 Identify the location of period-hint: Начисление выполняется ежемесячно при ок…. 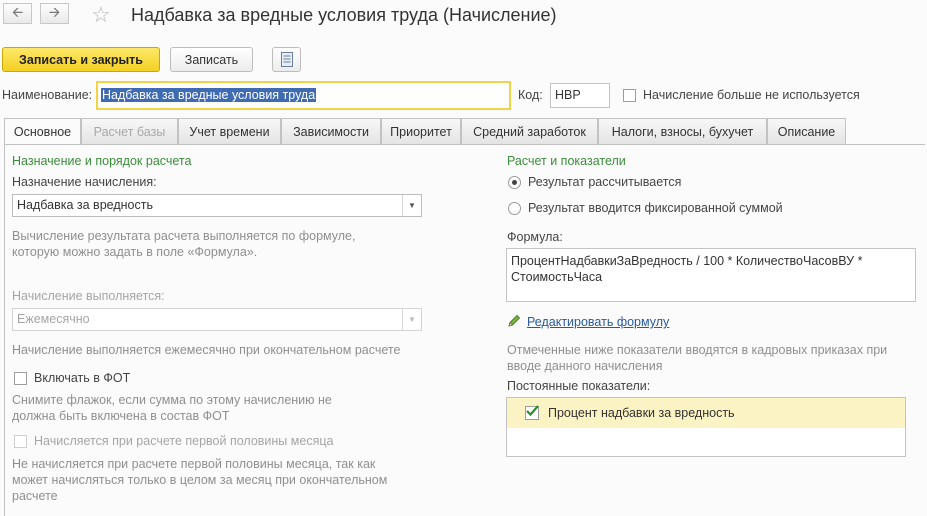
(206, 350).